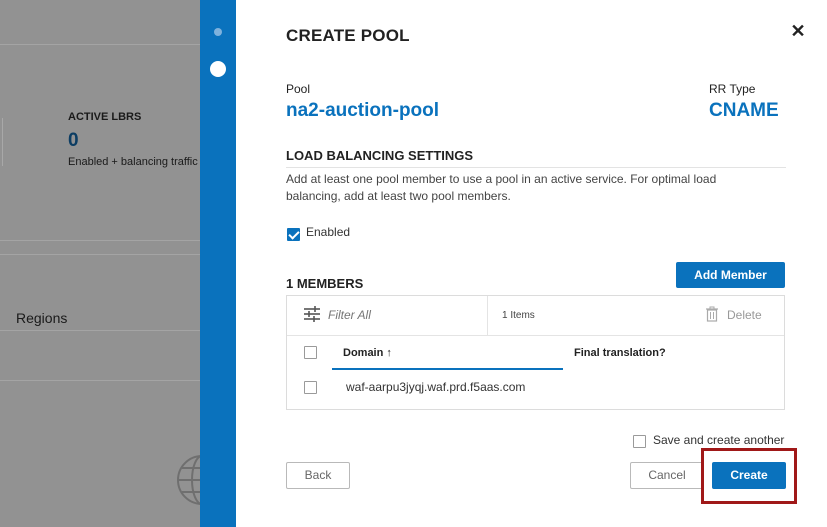 Image resolution: width=827 pixels, height=527 pixels. Describe the element at coordinates (712, 314) in the screenshot. I see `trash-icon` at that location.